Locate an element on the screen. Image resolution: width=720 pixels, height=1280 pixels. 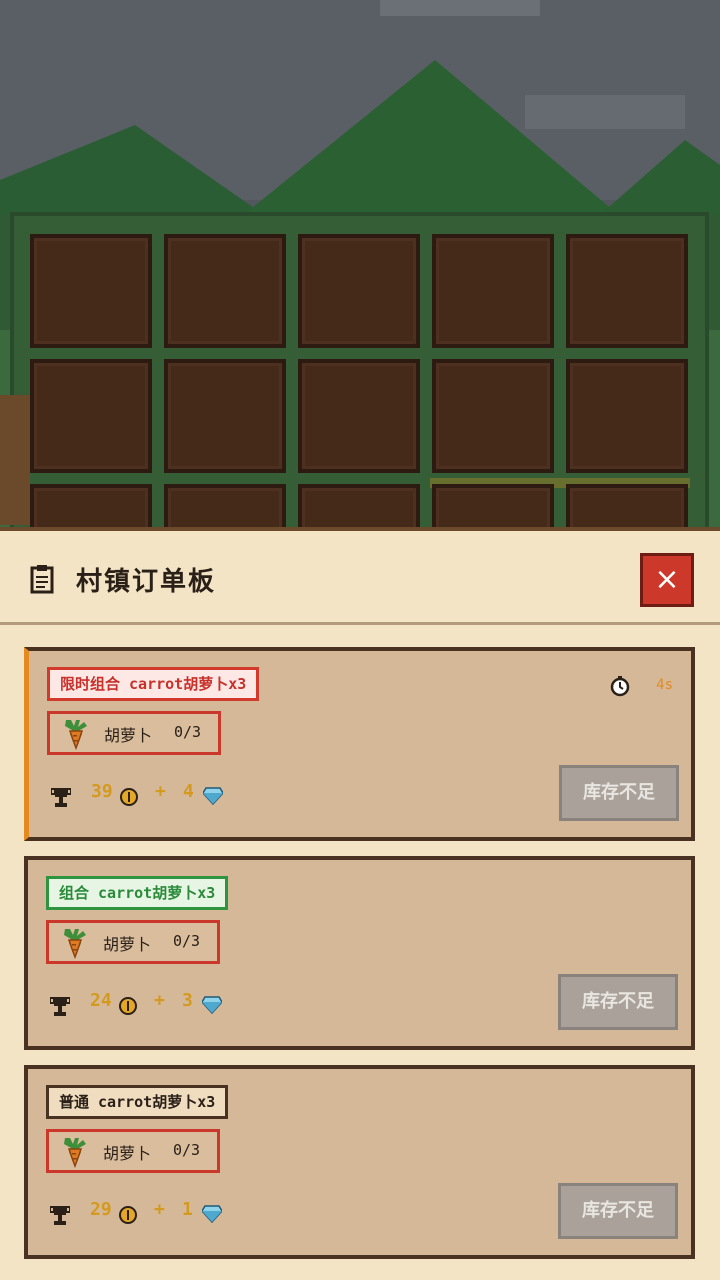
timer-text: 4s is located at coordinates (664, 685).